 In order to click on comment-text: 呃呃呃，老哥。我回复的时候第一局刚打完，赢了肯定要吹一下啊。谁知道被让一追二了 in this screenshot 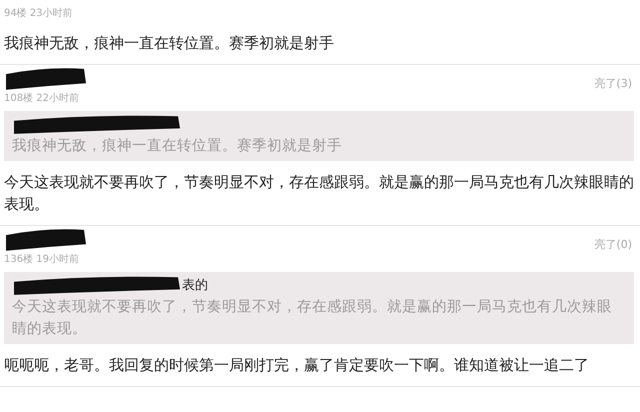, I will do `click(297, 365)`.